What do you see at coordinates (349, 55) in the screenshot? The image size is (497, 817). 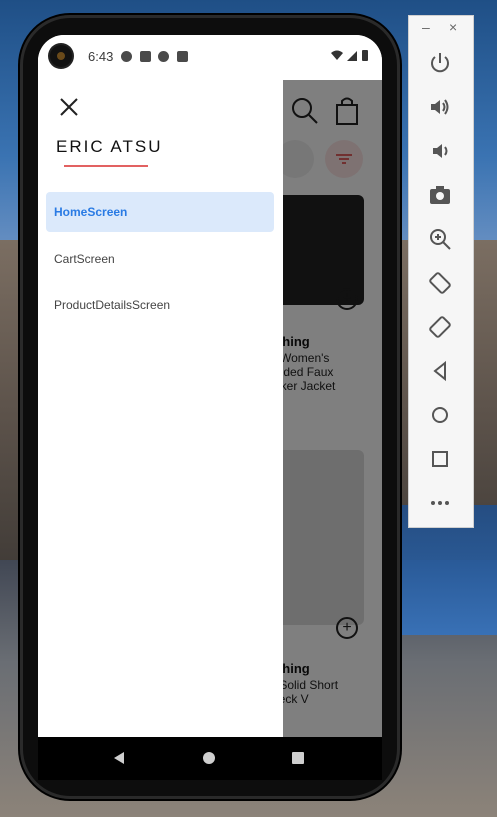 I see `system-status-icons` at bounding box center [349, 55].